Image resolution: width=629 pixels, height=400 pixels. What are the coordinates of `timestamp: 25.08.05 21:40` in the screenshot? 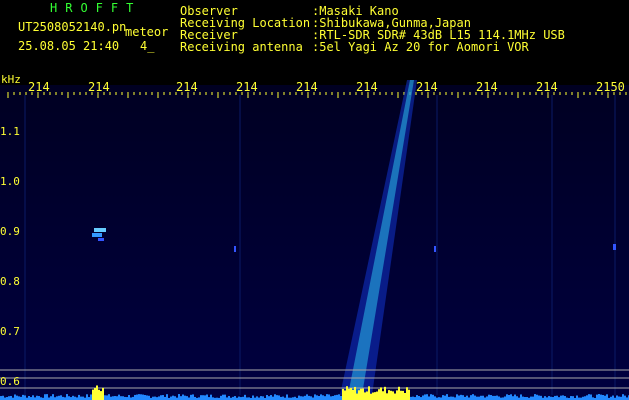 It's located at (69, 46).